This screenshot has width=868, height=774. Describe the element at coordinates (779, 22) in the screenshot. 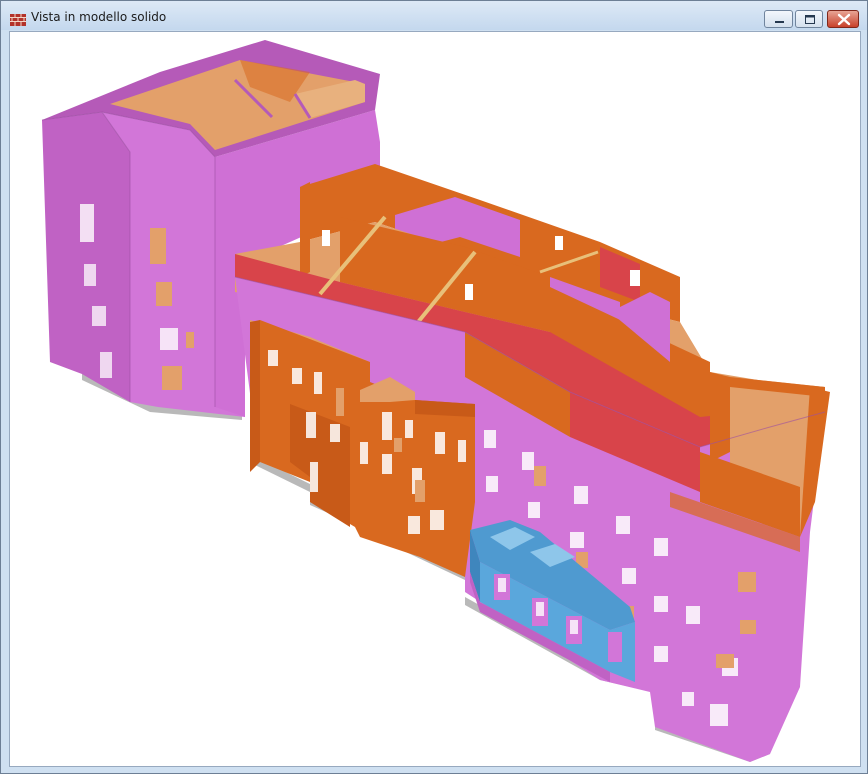

I see `minimize-icon` at that location.